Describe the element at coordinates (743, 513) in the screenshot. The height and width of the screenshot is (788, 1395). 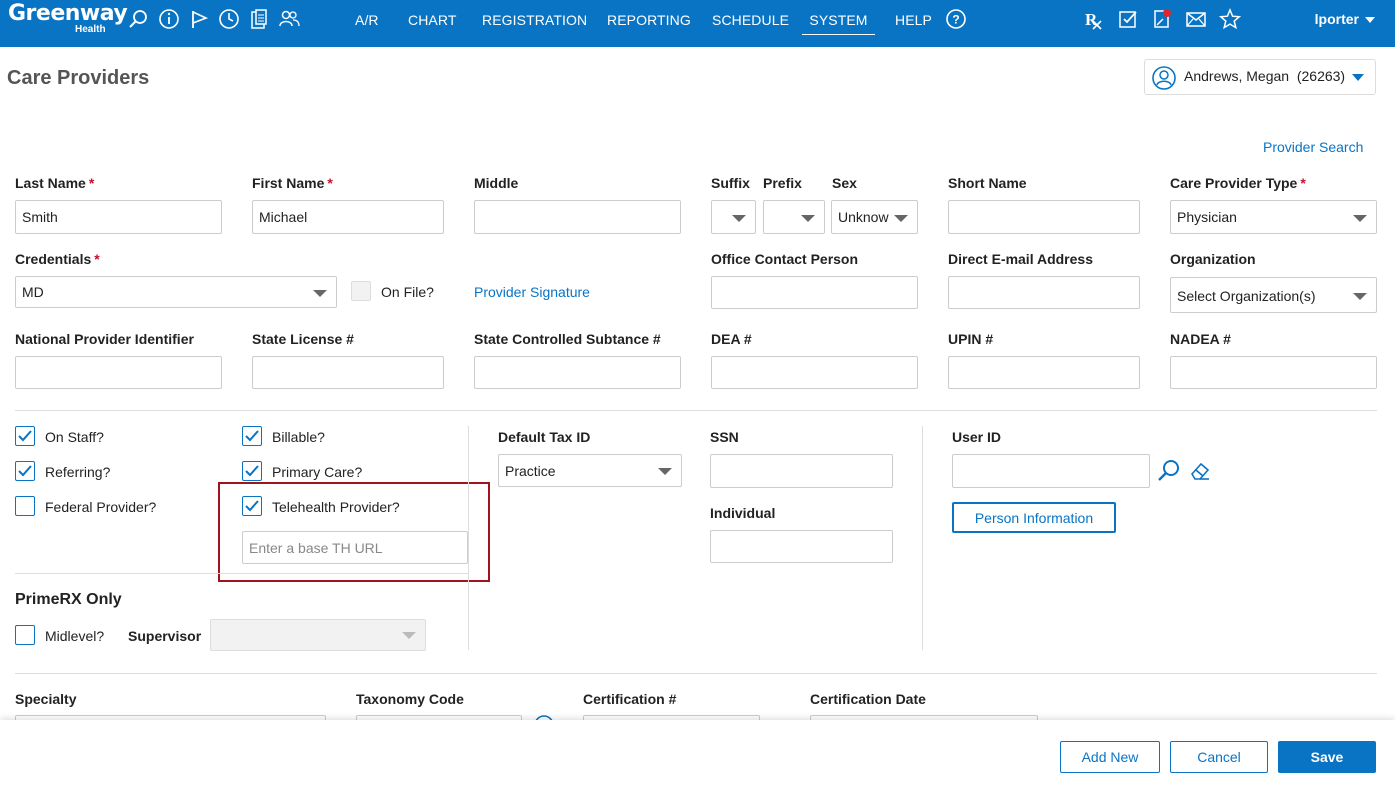
I see `individual-label: Individual` at that location.